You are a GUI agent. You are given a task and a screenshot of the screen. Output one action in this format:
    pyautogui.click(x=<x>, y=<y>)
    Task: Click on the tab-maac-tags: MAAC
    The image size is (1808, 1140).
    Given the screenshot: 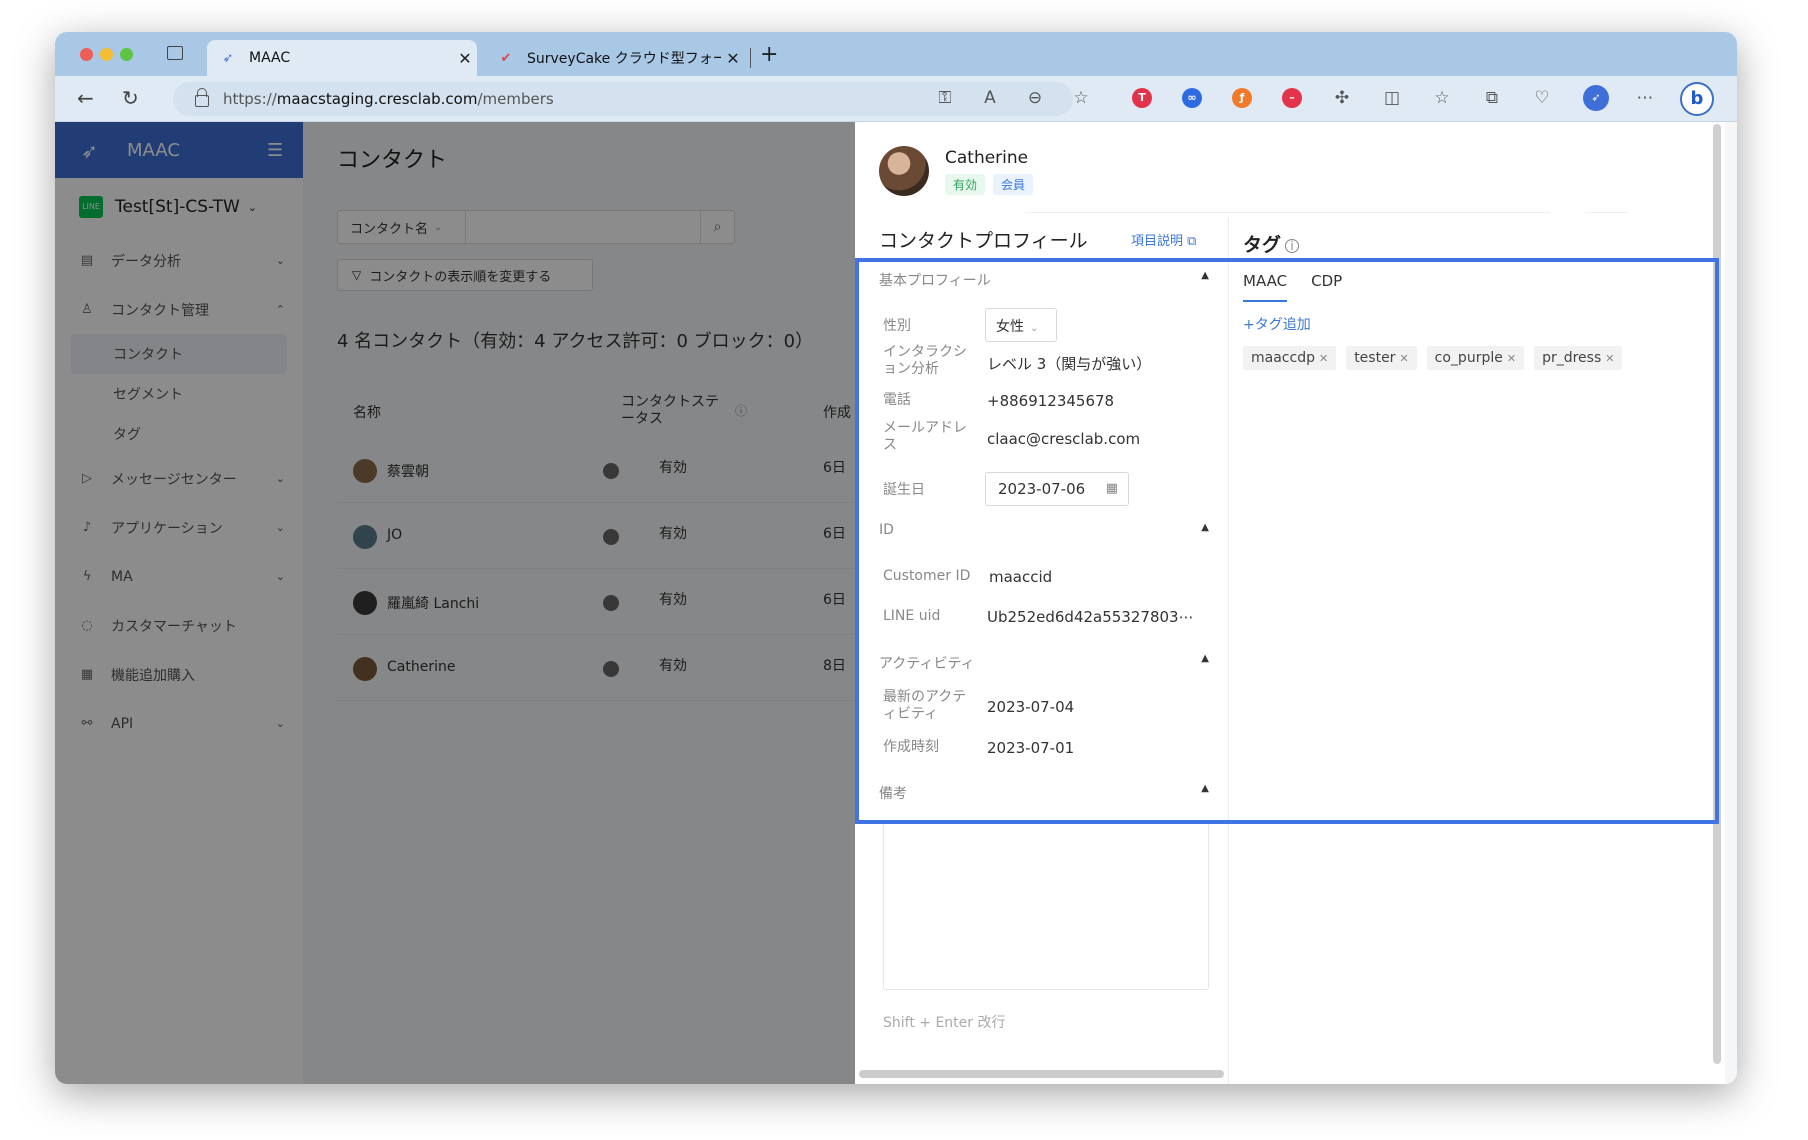 What is the action you would take?
    pyautogui.click(x=1265, y=287)
    